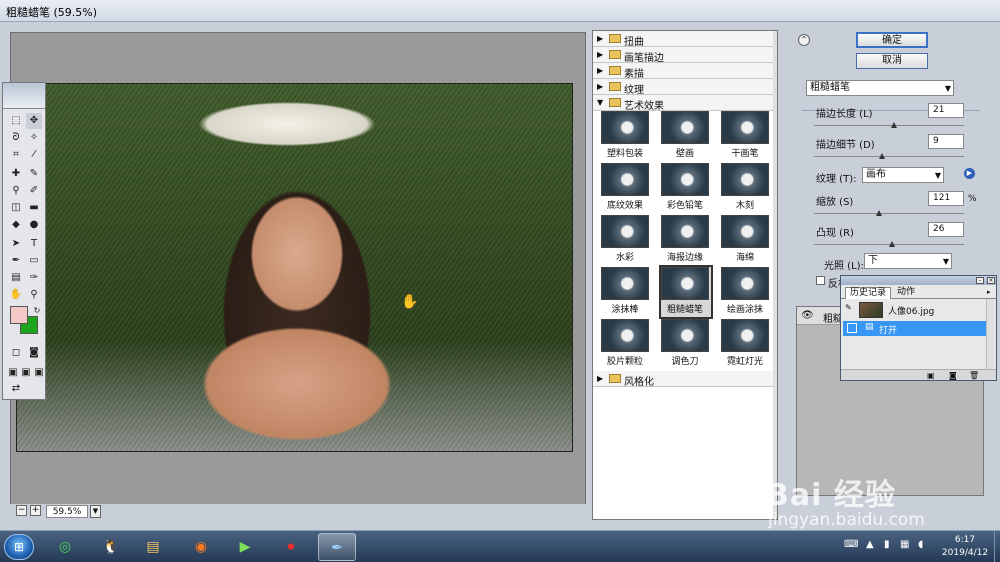  What do you see at coordinates (684, 55) in the screenshot?
I see `category-brush-strokes: ▶ 画笔描边` at bounding box center [684, 55].